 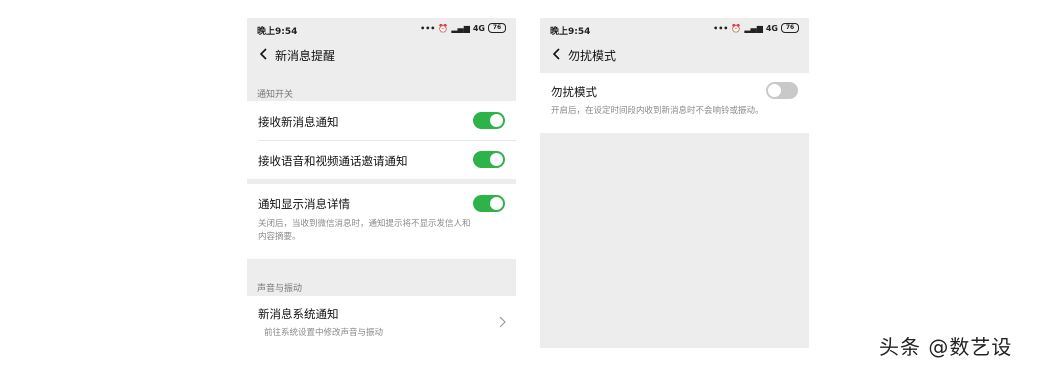 I want to click on do-not-disturb-toggle, so click(x=782, y=90).